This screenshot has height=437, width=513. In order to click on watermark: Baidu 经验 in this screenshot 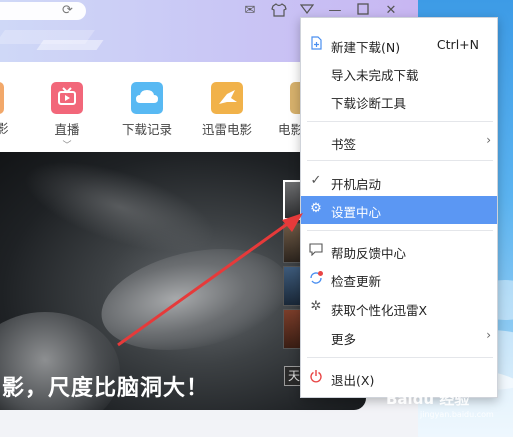, I will do `click(428, 399)`.